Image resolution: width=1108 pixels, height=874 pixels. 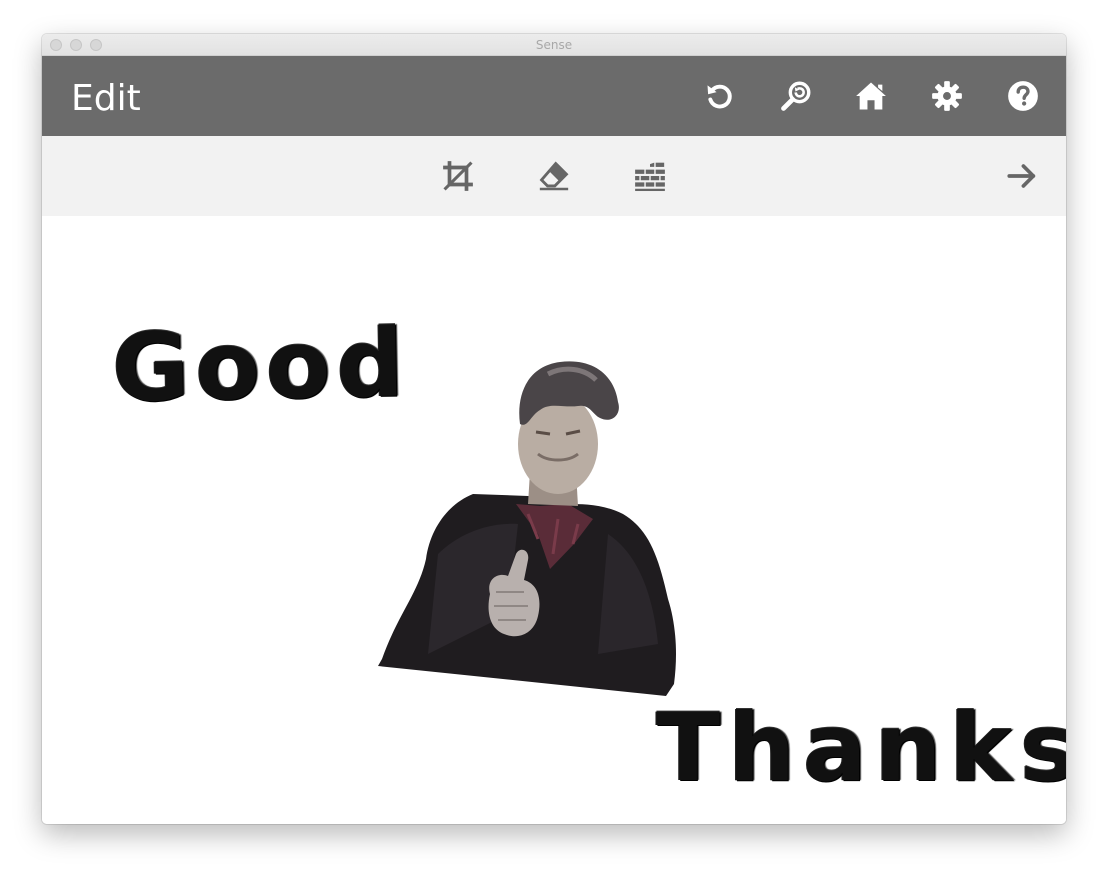 I want to click on home-icon, so click(x=871, y=96).